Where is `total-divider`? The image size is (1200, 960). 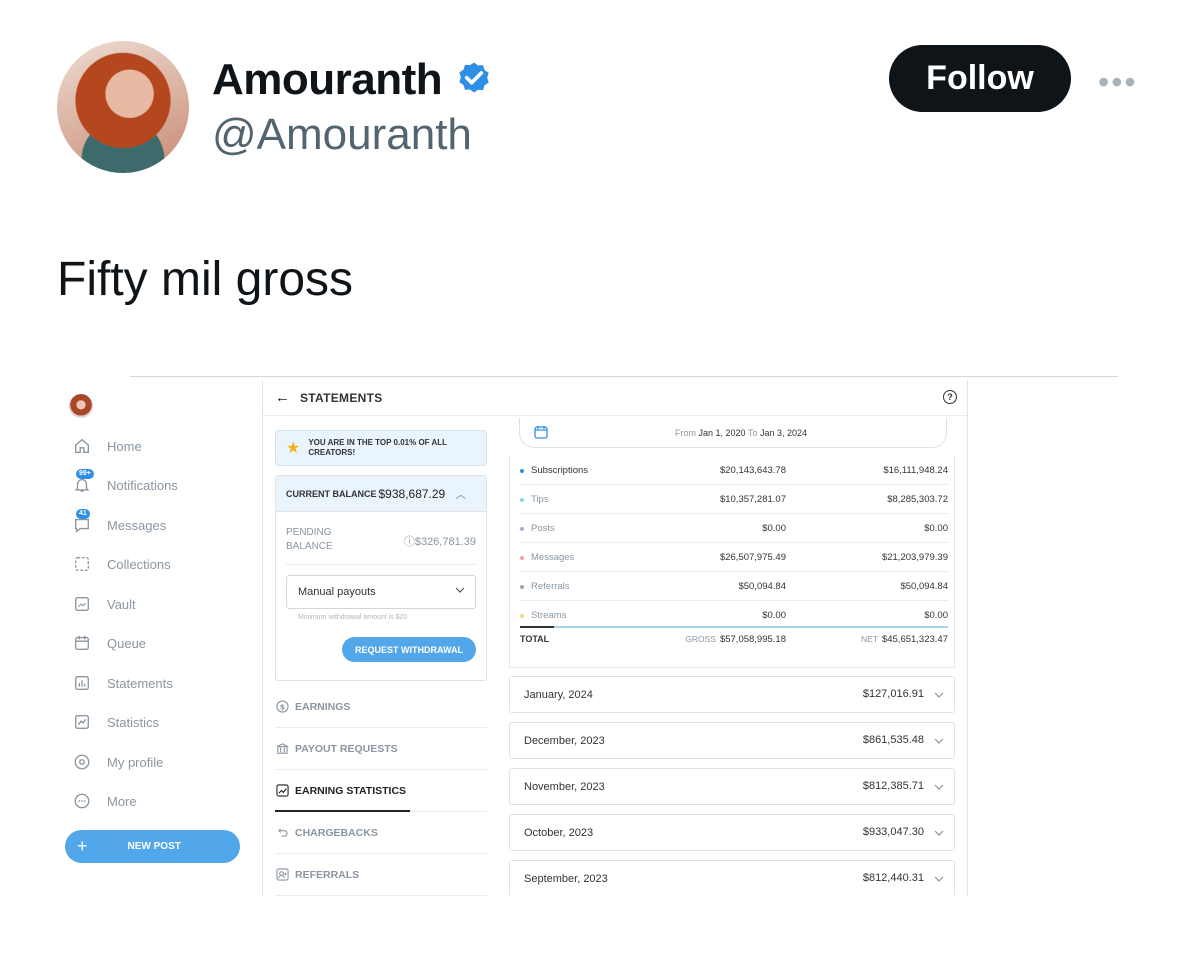
total-divider is located at coordinates (734, 627).